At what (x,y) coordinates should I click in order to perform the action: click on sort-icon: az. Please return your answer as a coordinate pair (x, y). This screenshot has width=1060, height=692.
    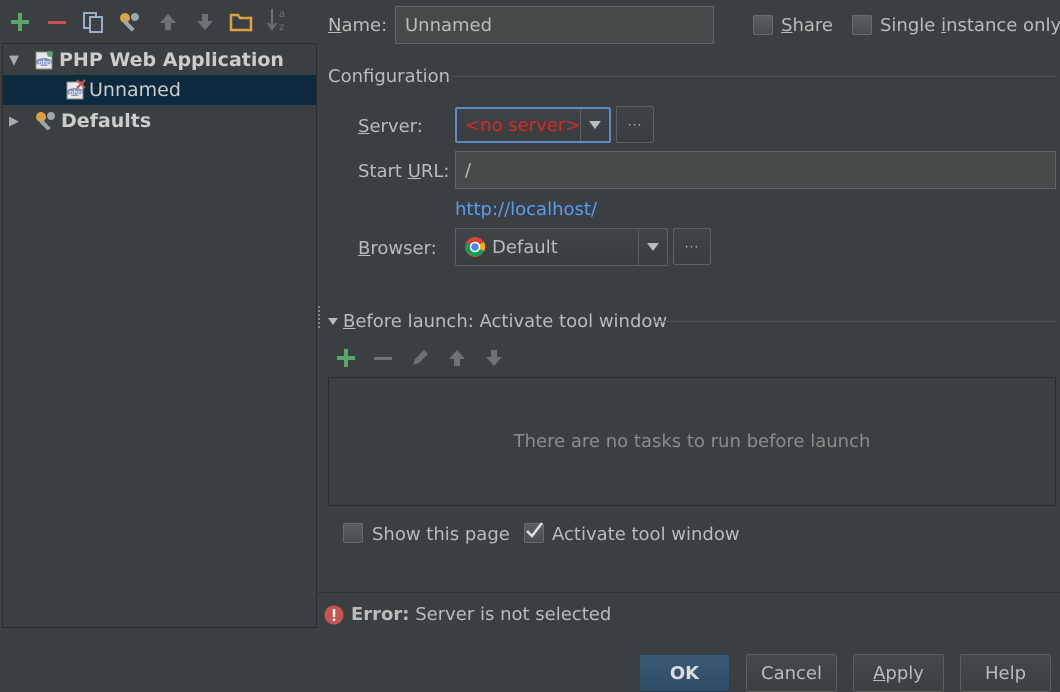
    Looking at the image, I should click on (276, 21).